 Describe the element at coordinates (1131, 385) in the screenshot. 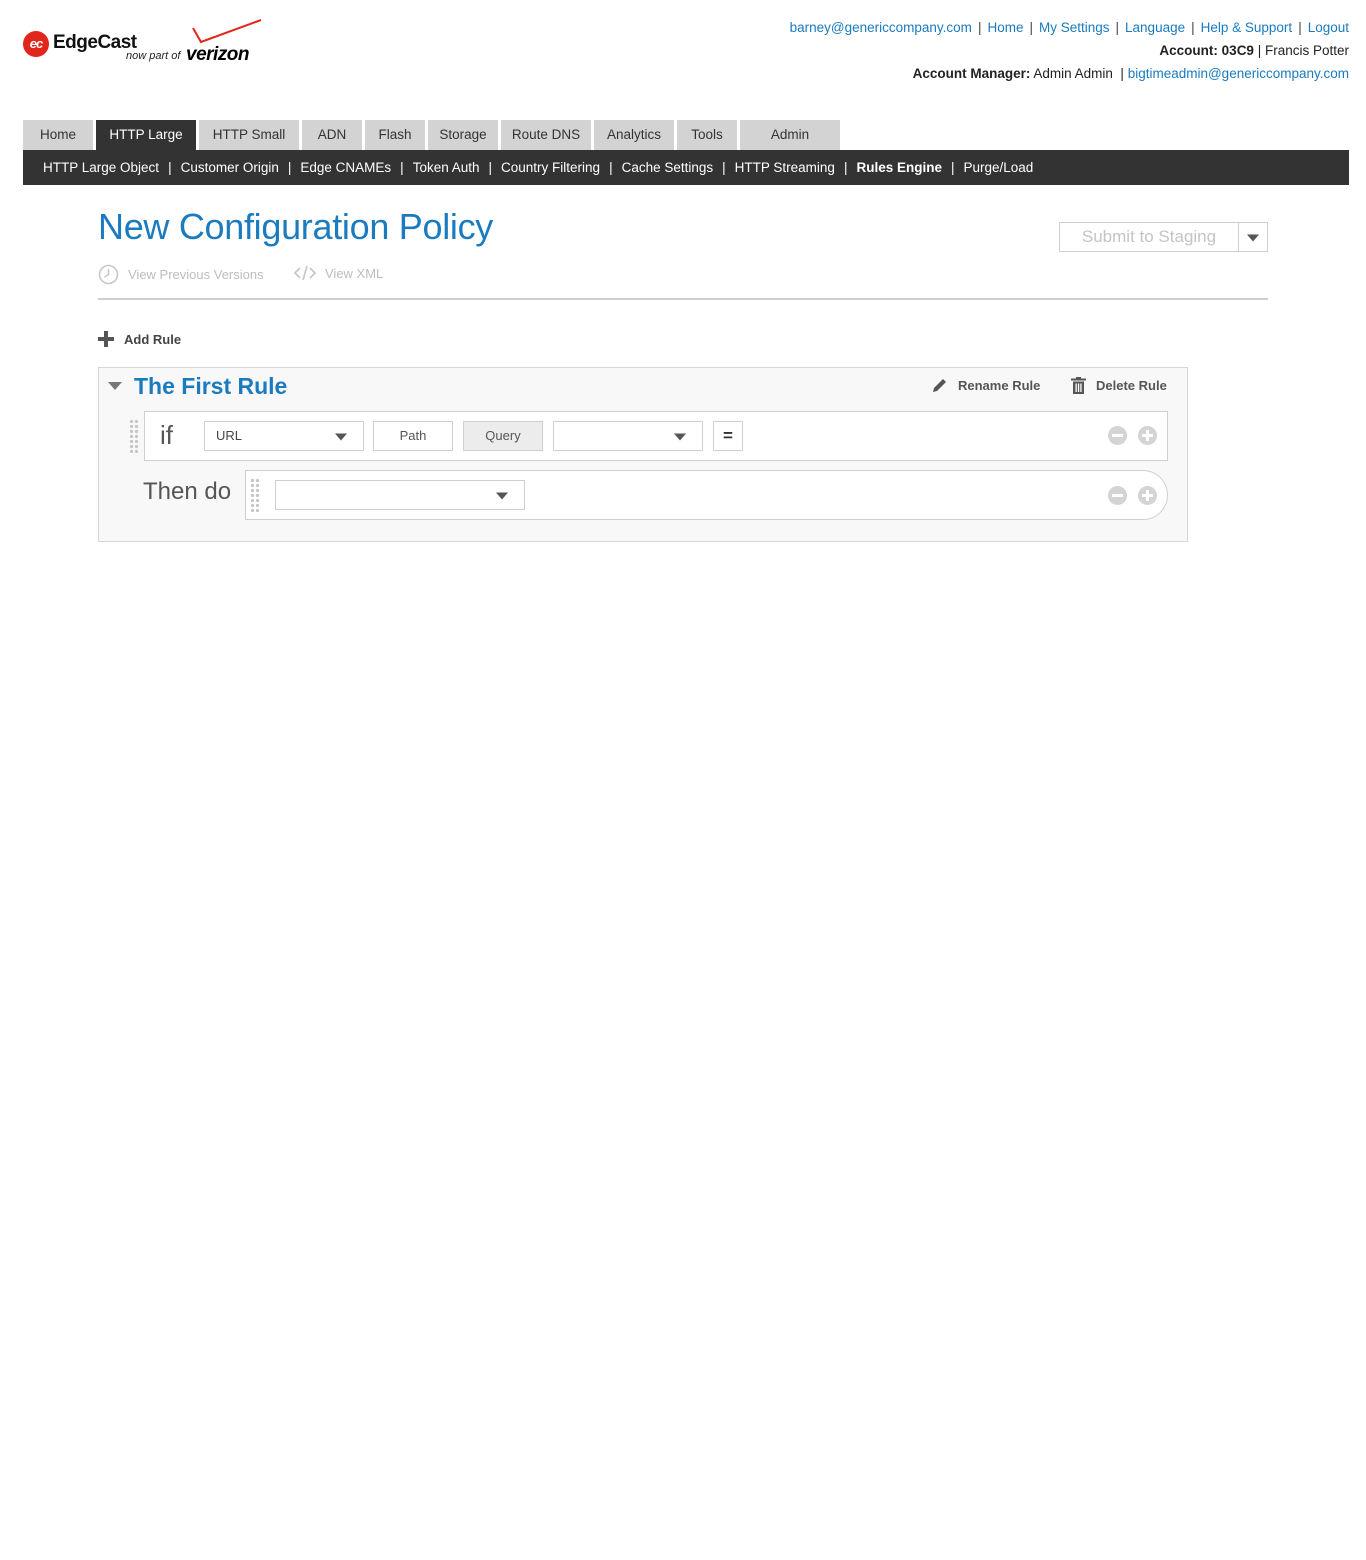

I see `delete-rule-label: Delete Rule` at that location.